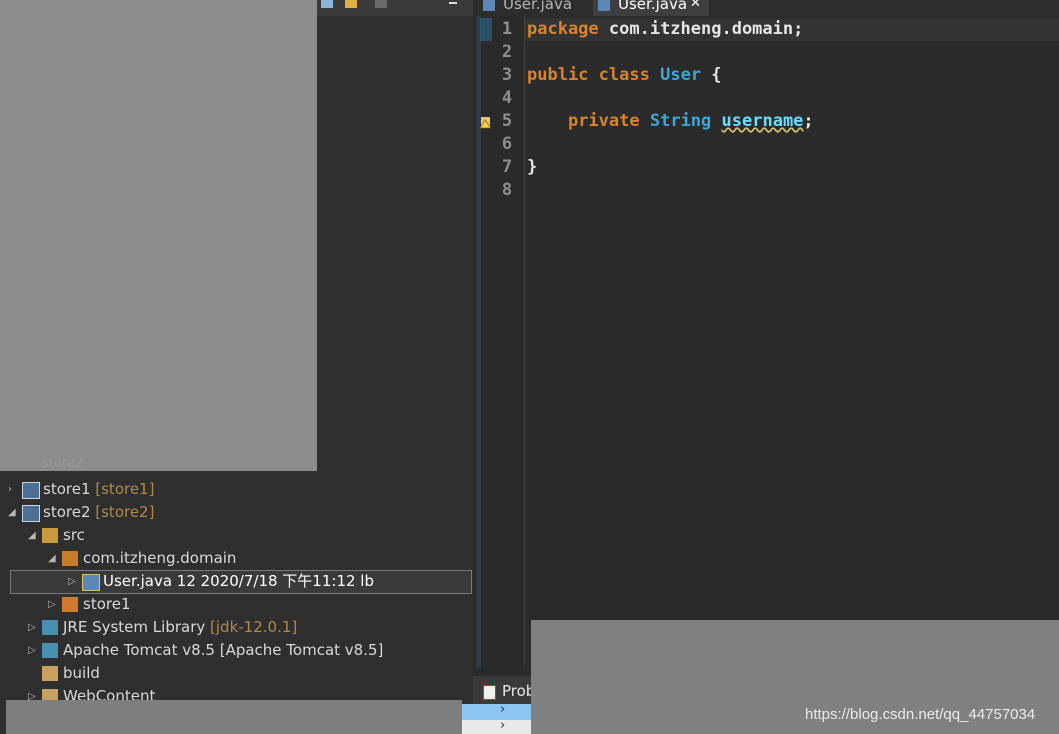 This screenshot has width=1059, height=734. Describe the element at coordinates (125, 512) in the screenshot. I see `tree-item-decoration: [store2]` at that location.